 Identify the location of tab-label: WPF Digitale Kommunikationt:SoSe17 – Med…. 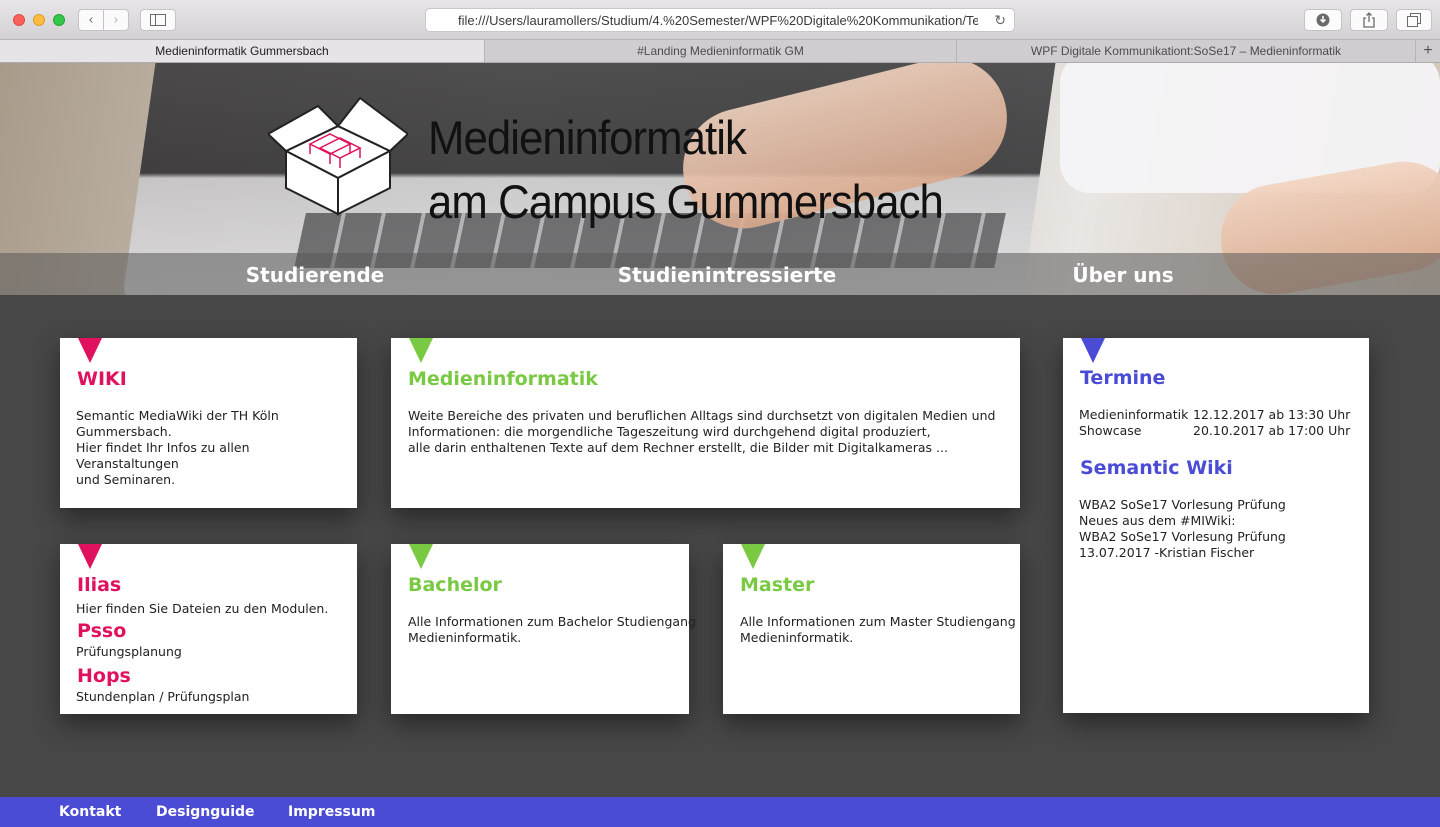
(1186, 51).